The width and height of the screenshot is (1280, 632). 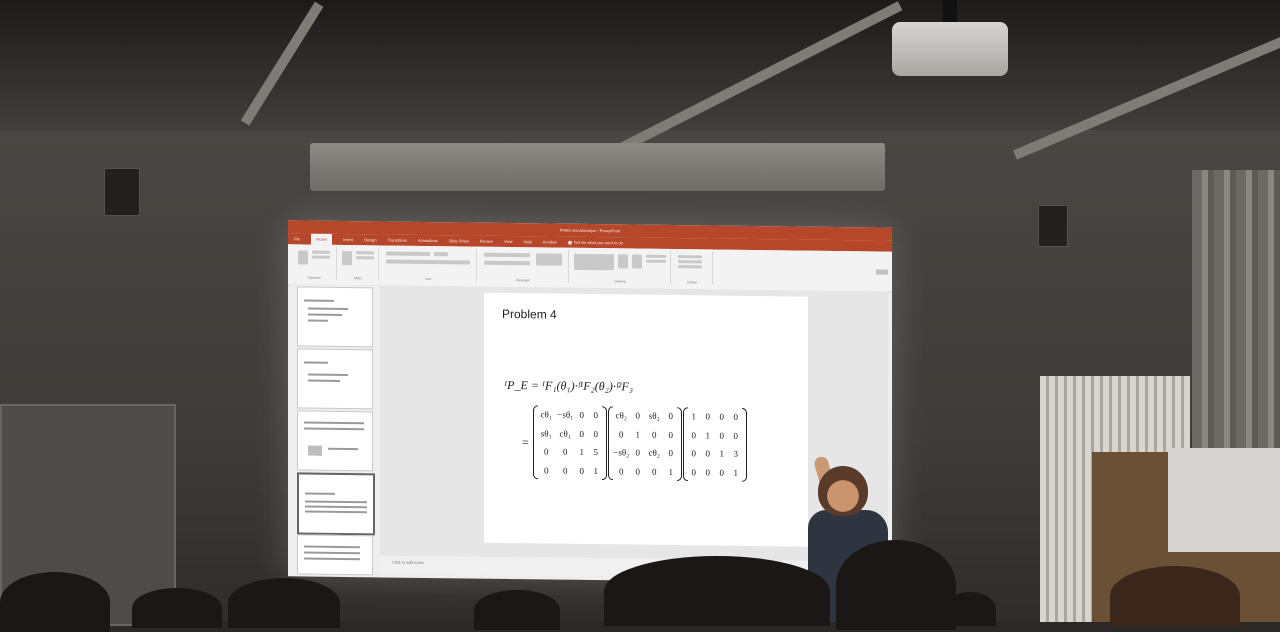 I want to click on rotation-matrix-1: cθ₁ −sθ₁ 0 0 sθ₁ cθ₁ 0 0 0015 0001, so click(x=570, y=442).